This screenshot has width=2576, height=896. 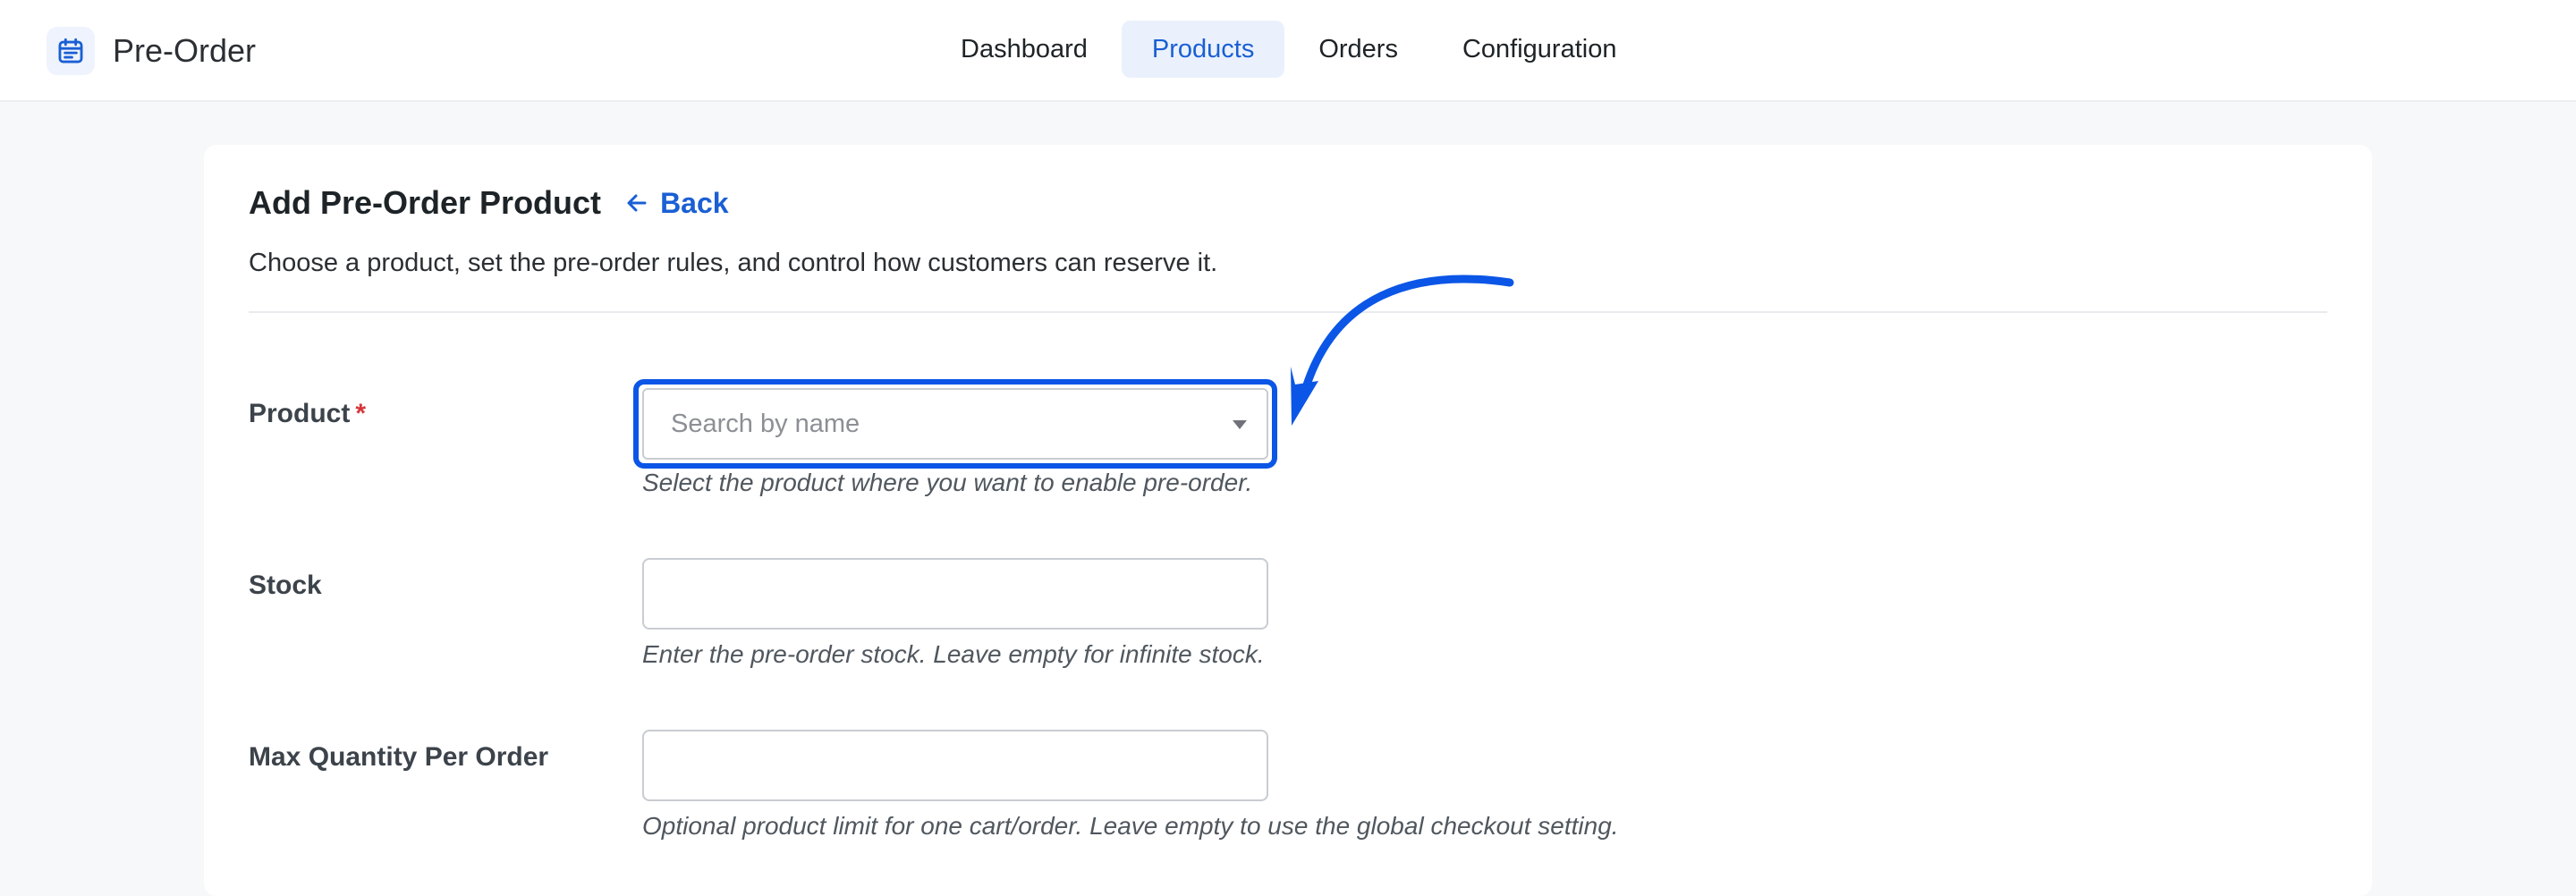 I want to click on tab-dashboard: Dashboard, so click(x=1024, y=49).